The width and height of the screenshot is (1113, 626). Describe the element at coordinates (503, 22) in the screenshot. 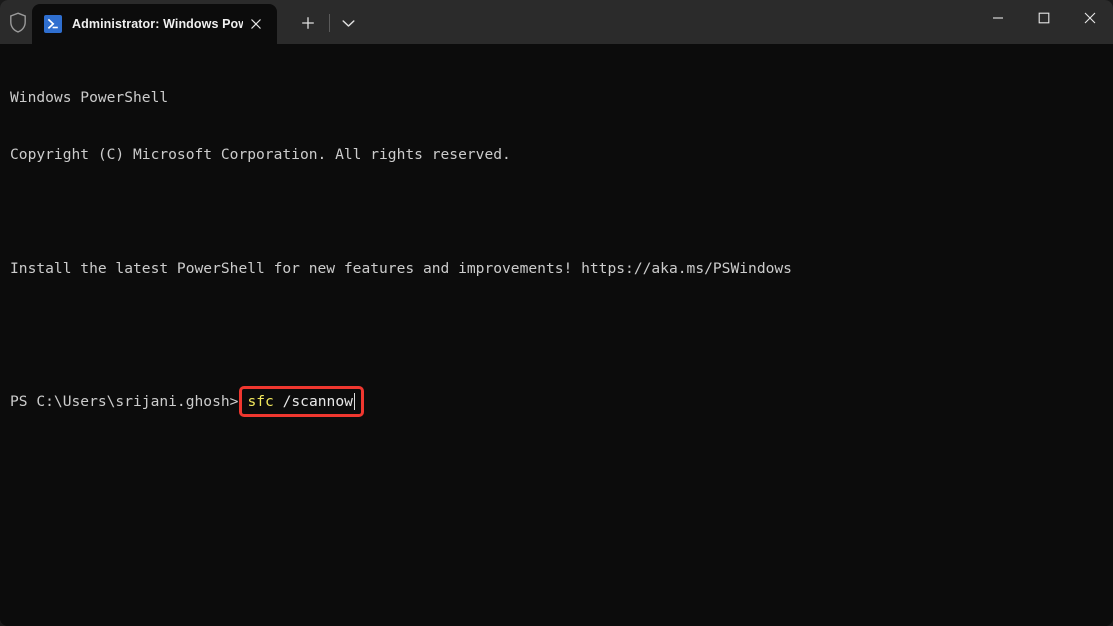

I see `tab-strip: Administrator: Windows Powe` at that location.